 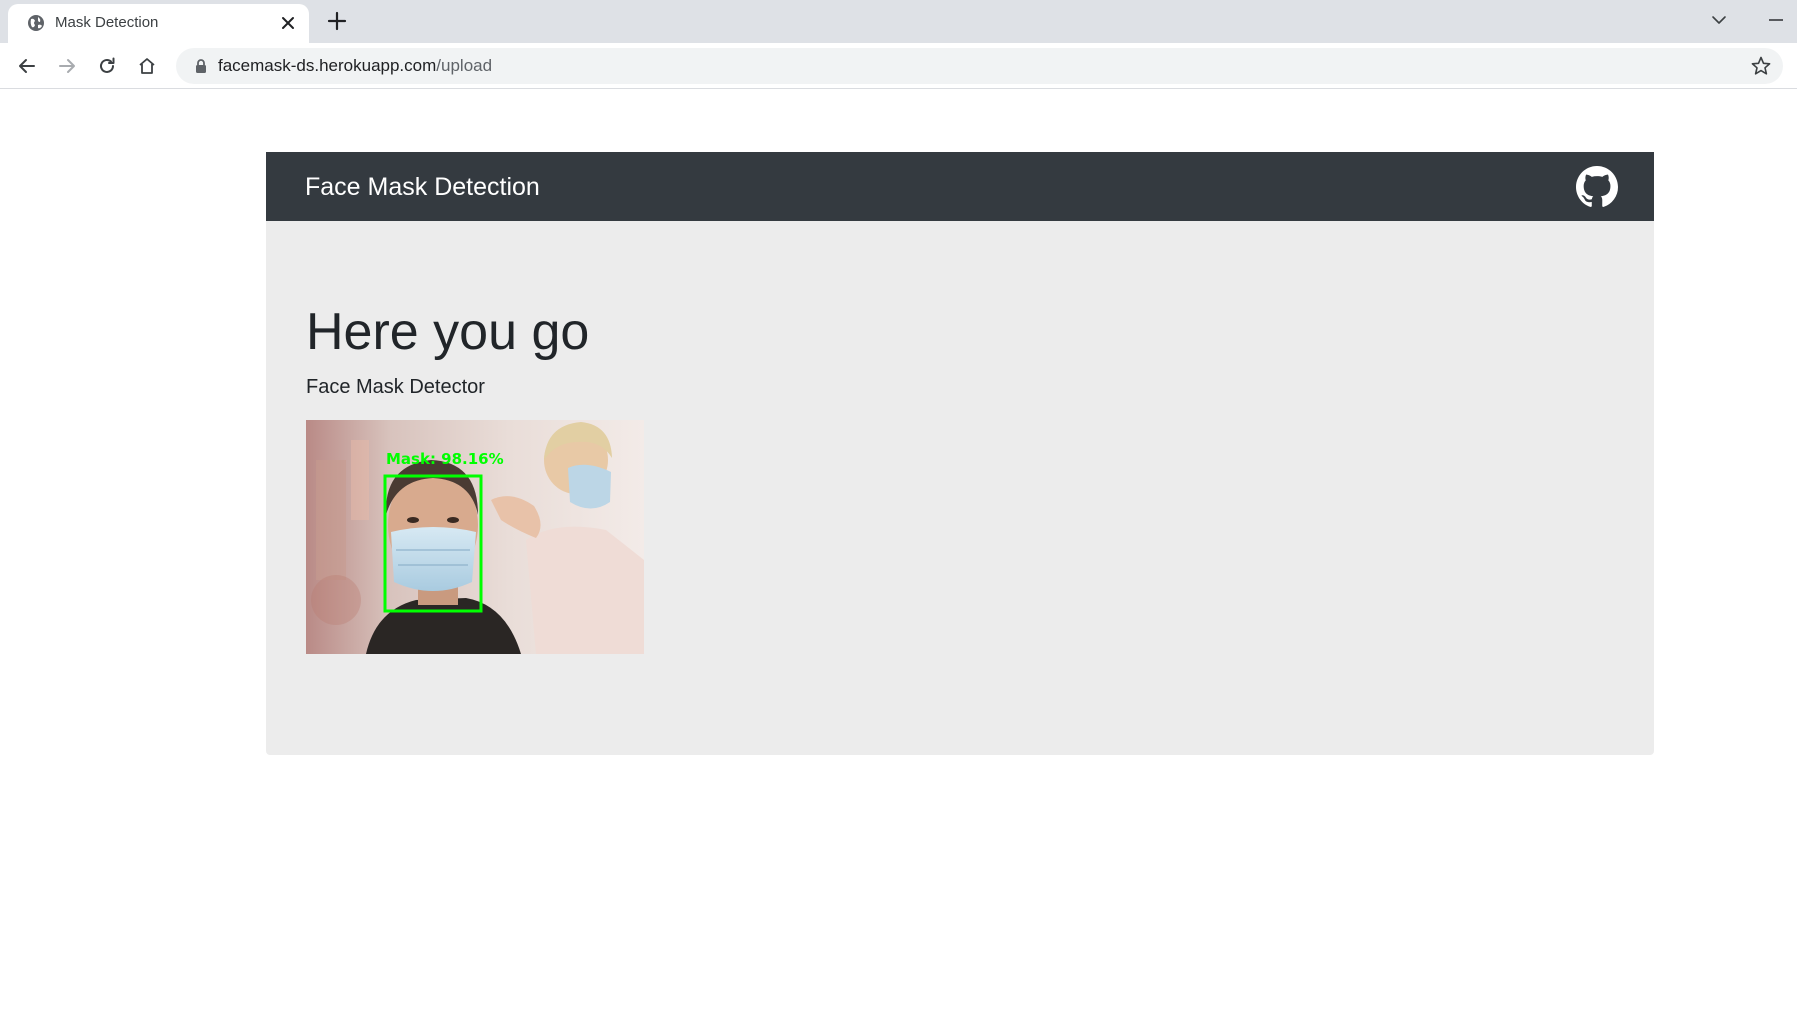 I want to click on globe-icon, so click(x=36, y=23).